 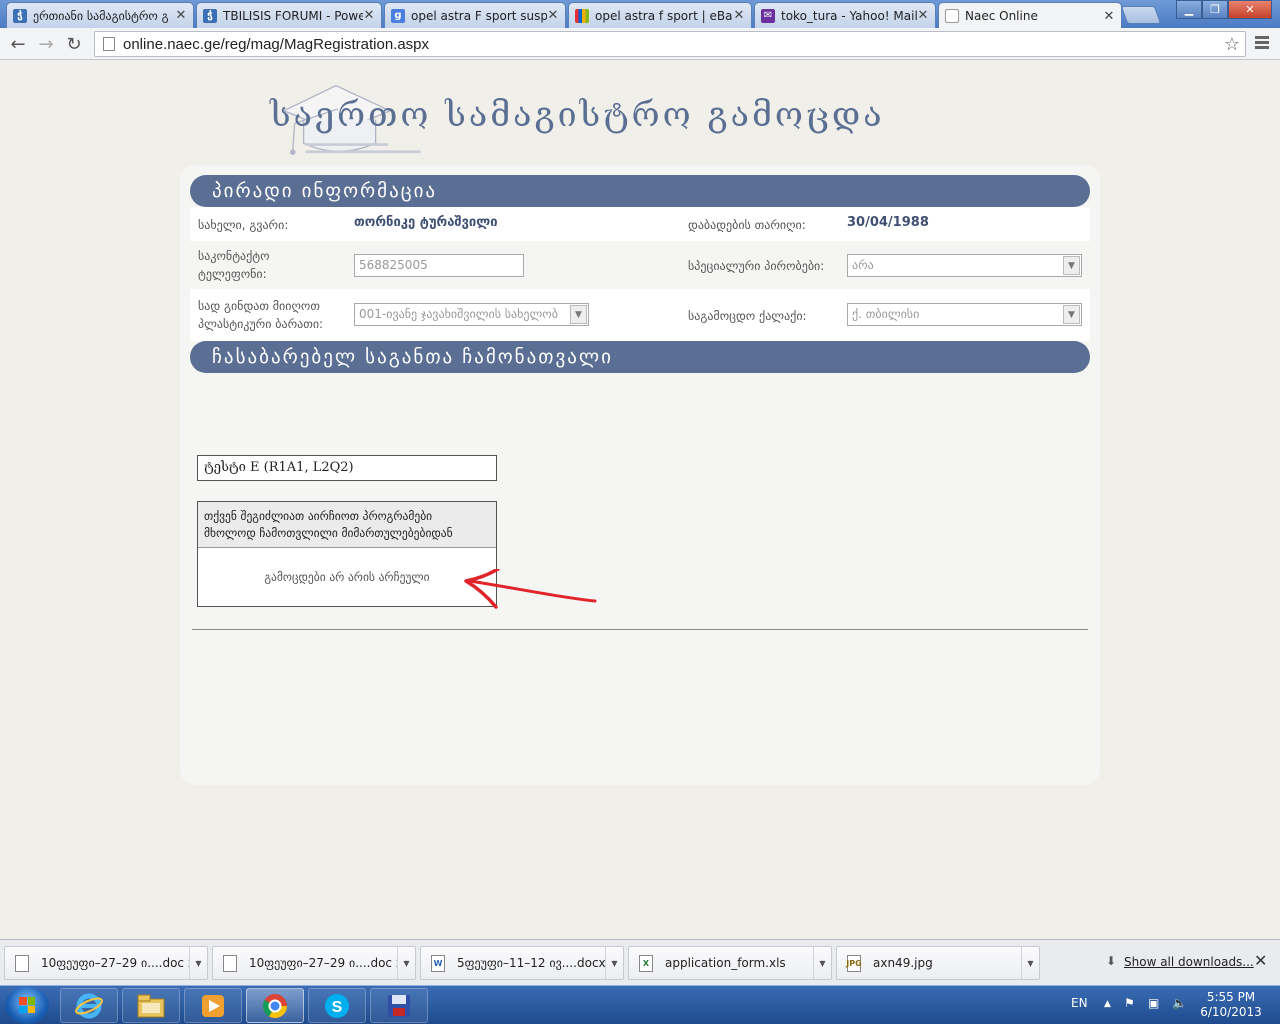 What do you see at coordinates (399, 1005) in the screenshot?
I see `save-icon` at bounding box center [399, 1005].